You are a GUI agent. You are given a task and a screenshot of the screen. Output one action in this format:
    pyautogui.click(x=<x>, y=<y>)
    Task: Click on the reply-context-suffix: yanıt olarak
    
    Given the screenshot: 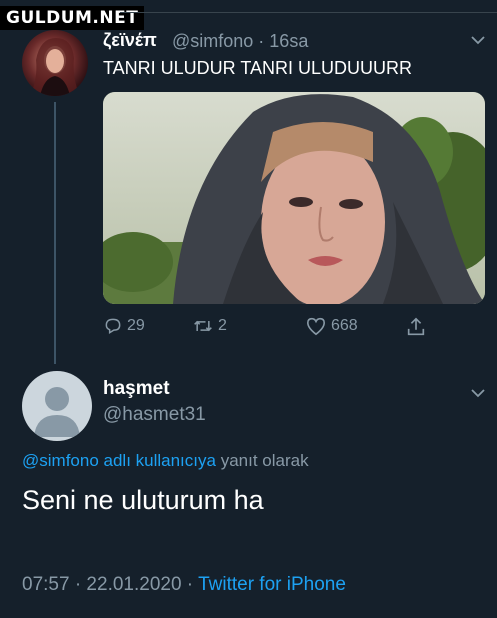 What is the action you would take?
    pyautogui.click(x=262, y=460)
    